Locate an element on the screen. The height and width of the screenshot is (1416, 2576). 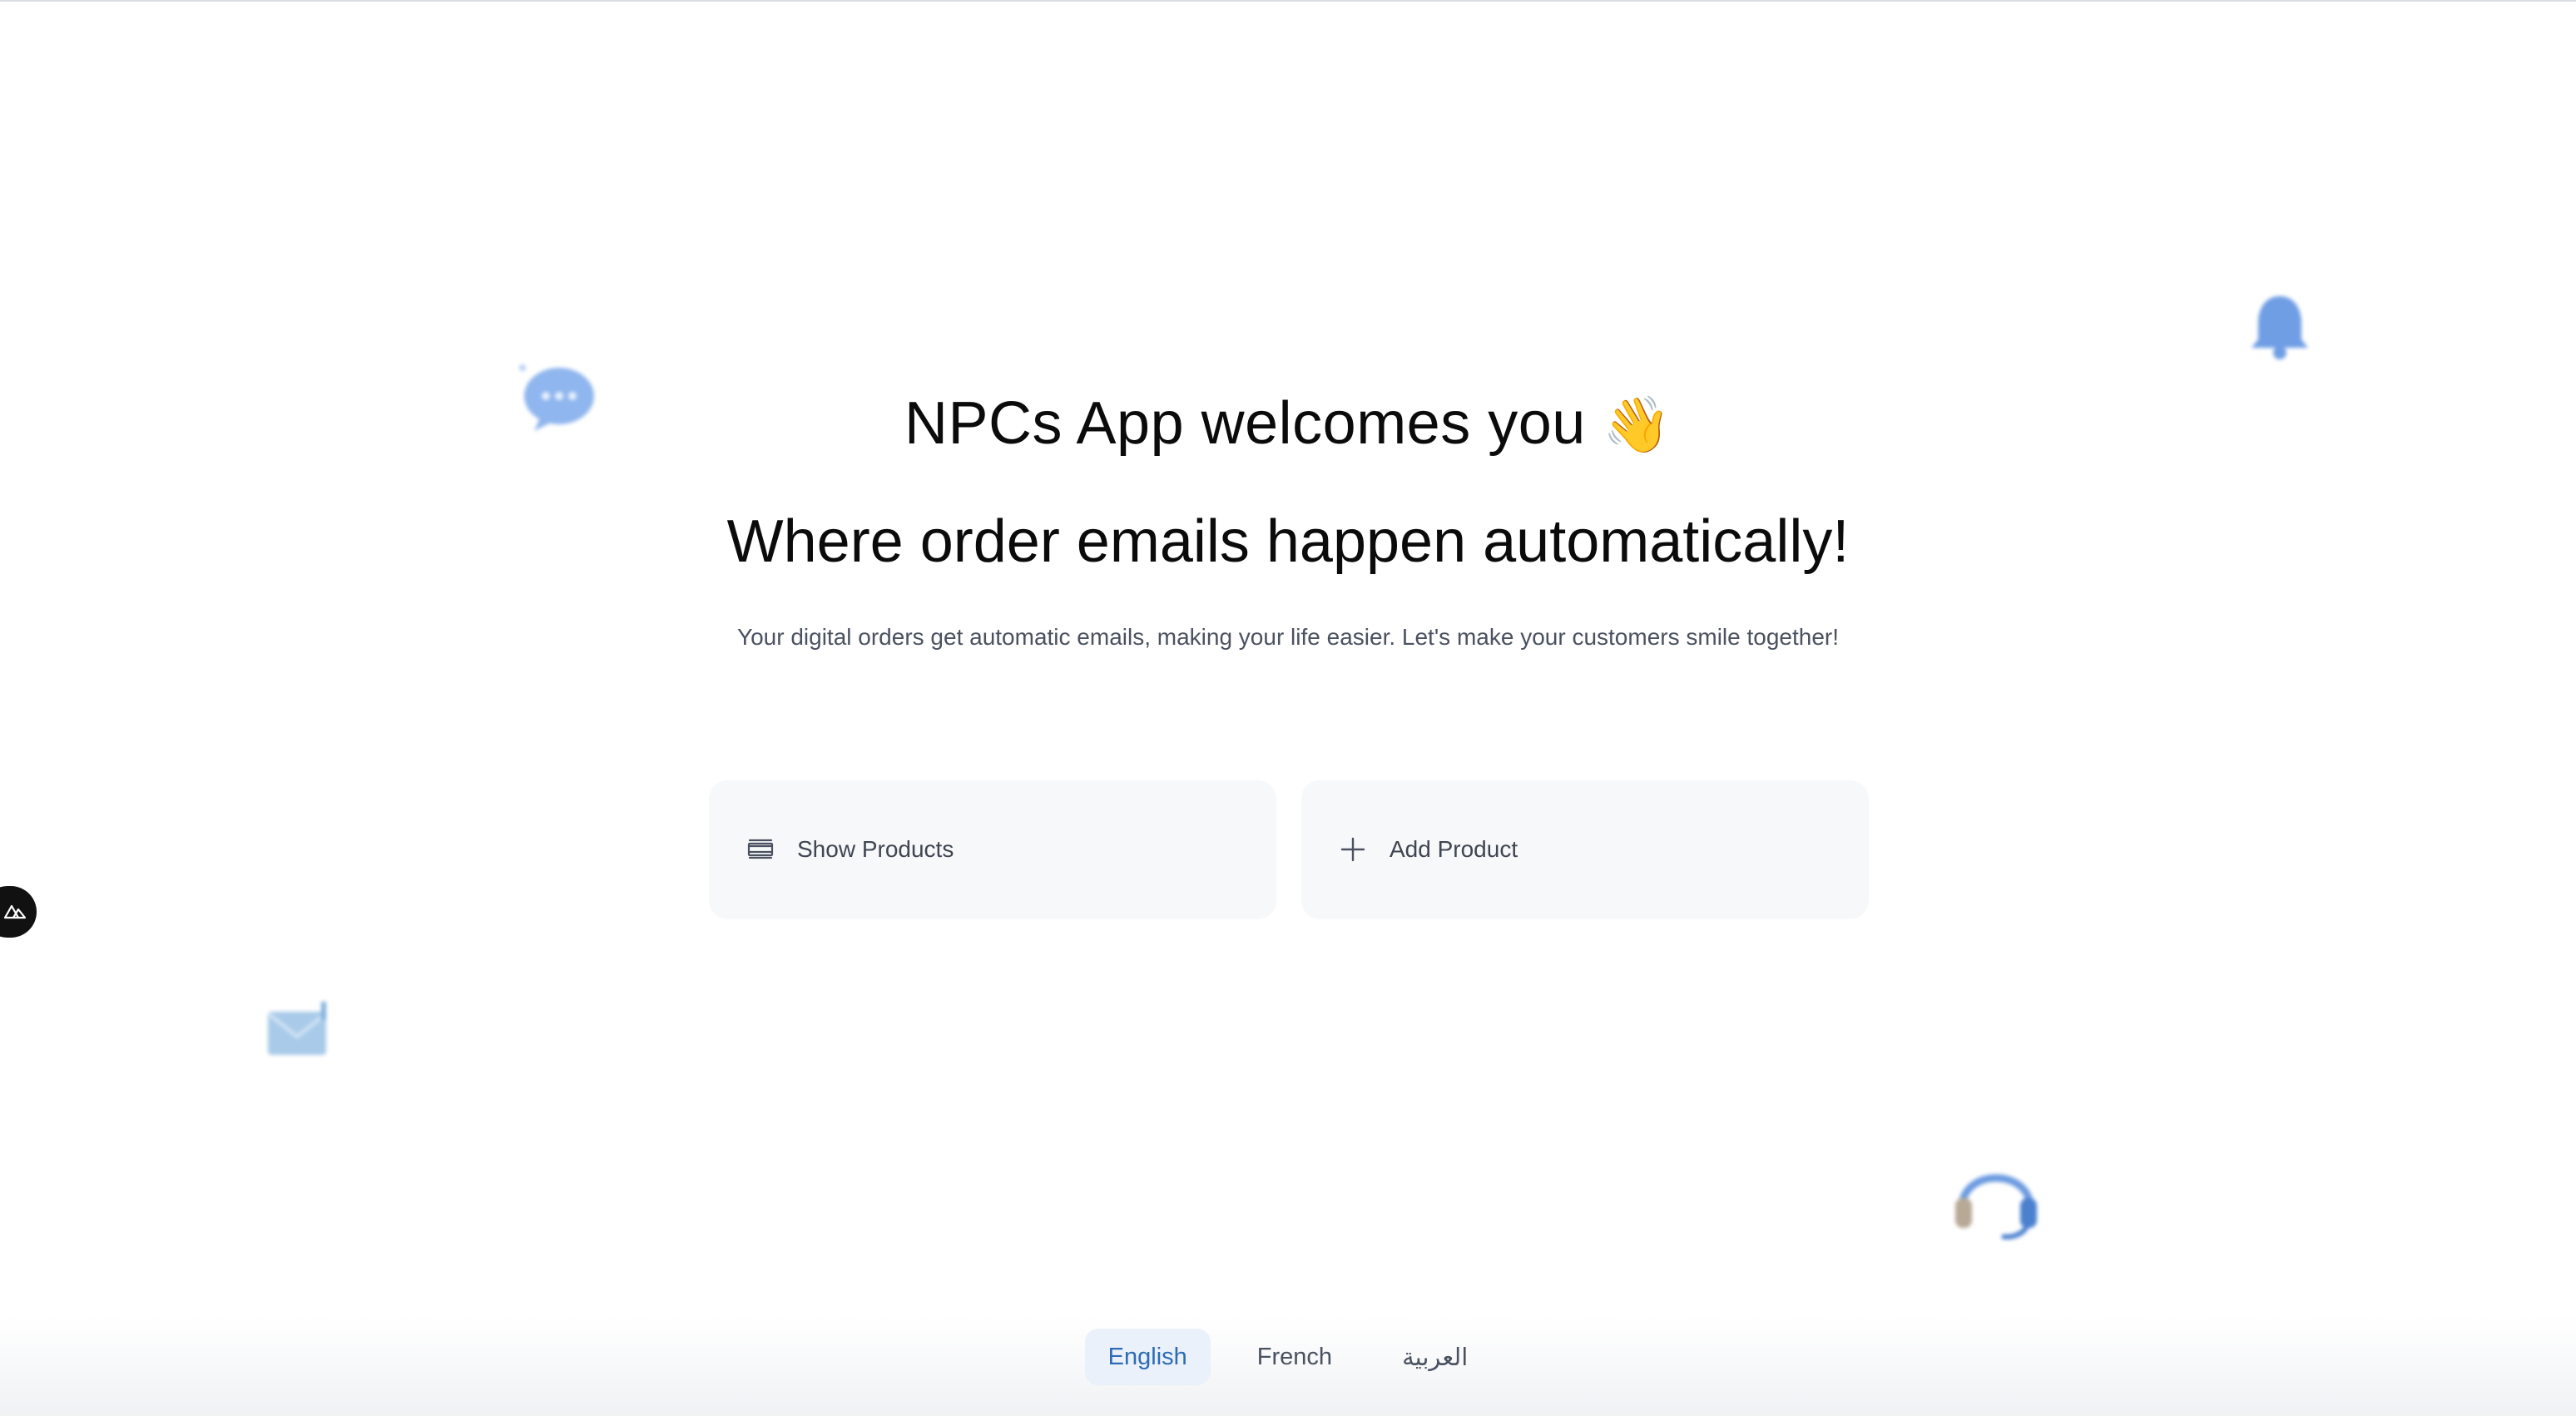
nuxt-logo-icon is located at coordinates (15, 912).